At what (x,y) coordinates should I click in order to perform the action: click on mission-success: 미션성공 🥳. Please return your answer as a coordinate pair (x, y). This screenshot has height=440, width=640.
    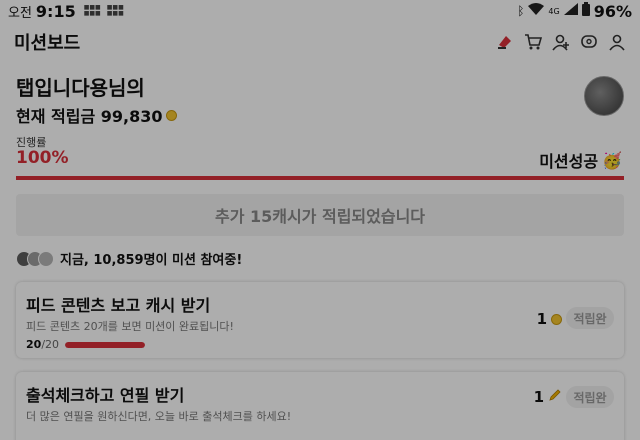
    Looking at the image, I should click on (580, 160).